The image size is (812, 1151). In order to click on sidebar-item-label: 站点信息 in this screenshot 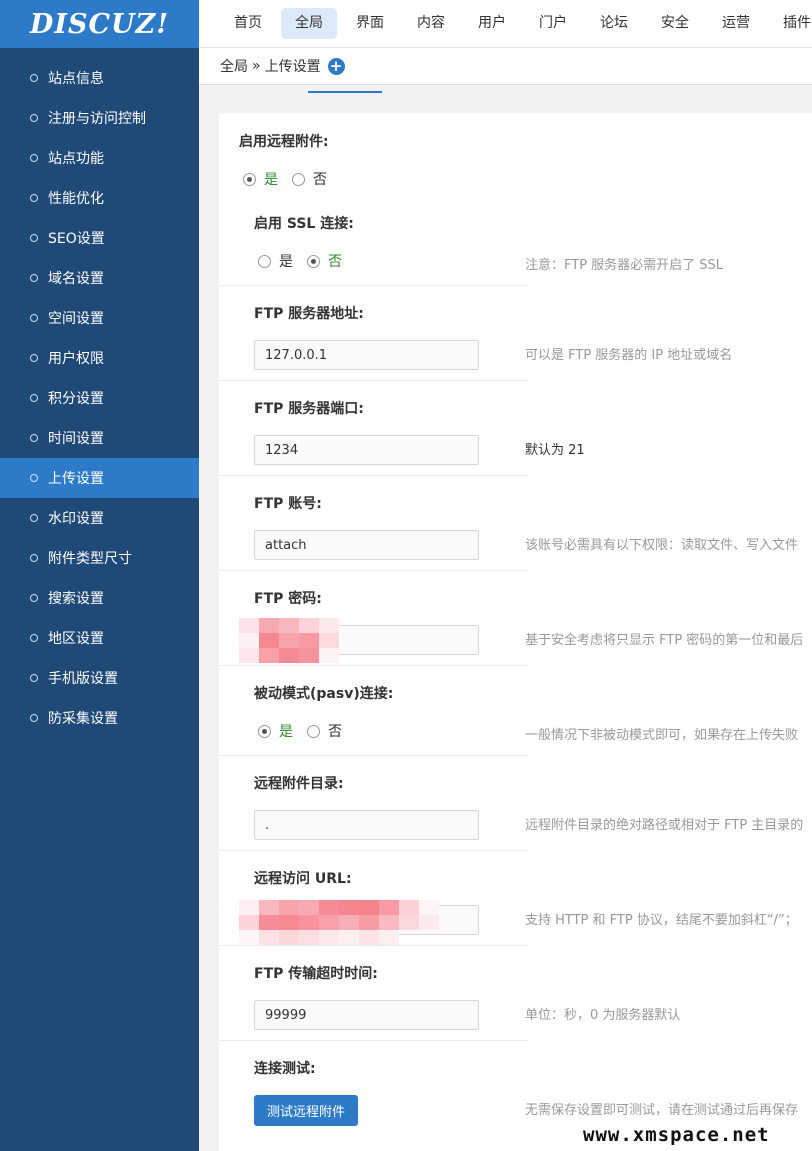, I will do `click(76, 79)`.